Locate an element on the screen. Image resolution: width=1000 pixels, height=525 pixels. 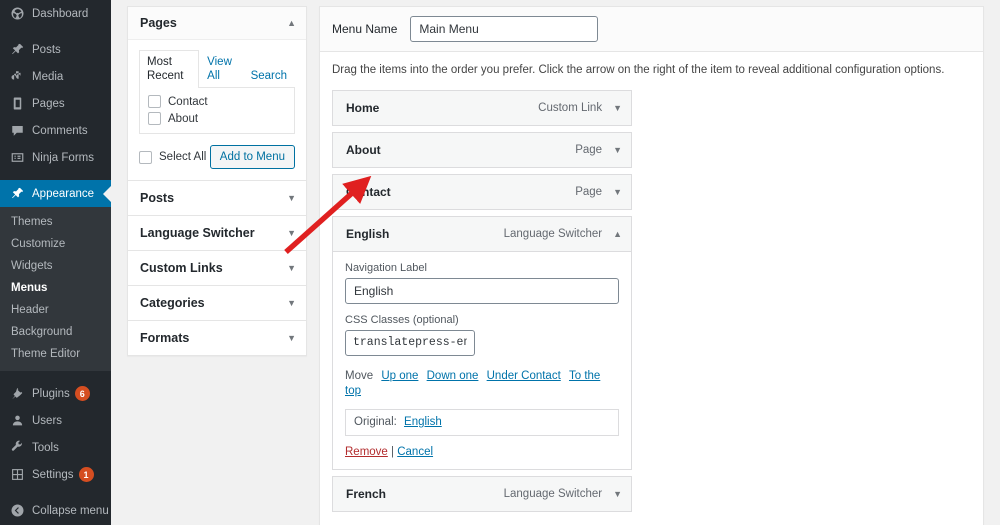
sidebar-item-users: Users is located at coordinates (55, 420).